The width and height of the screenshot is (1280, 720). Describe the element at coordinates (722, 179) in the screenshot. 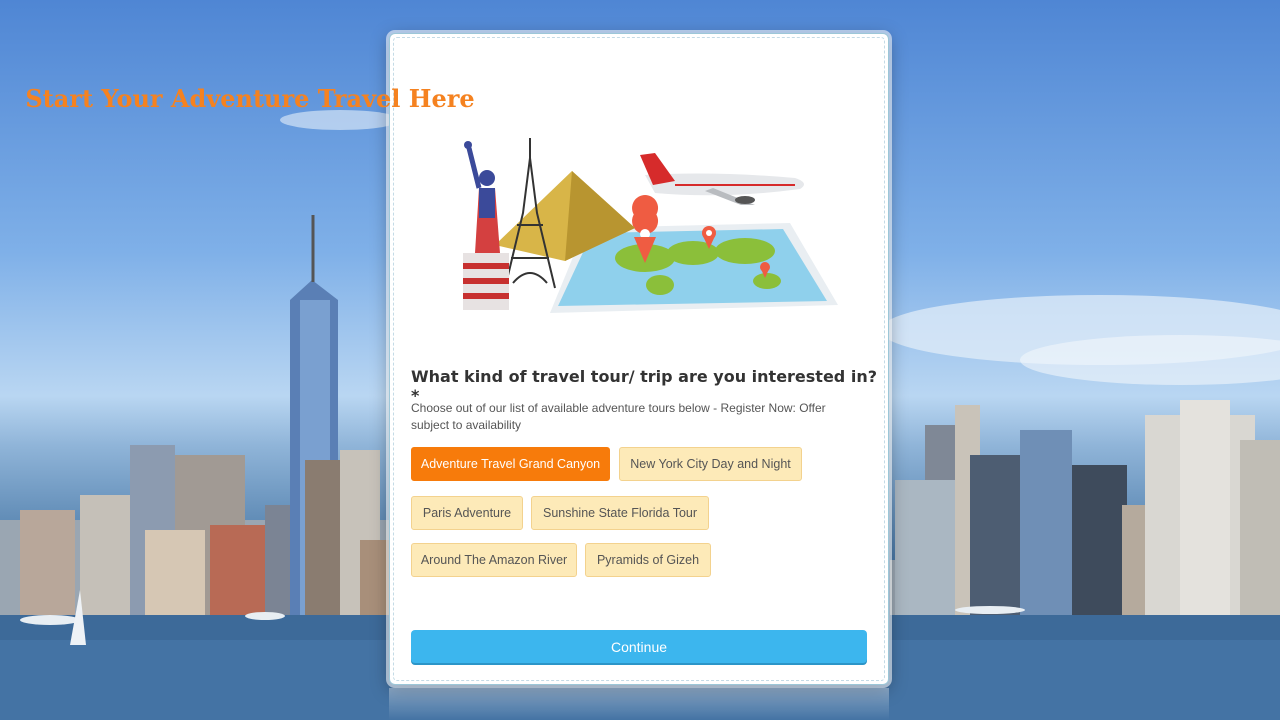

I see `airplane-icon` at that location.